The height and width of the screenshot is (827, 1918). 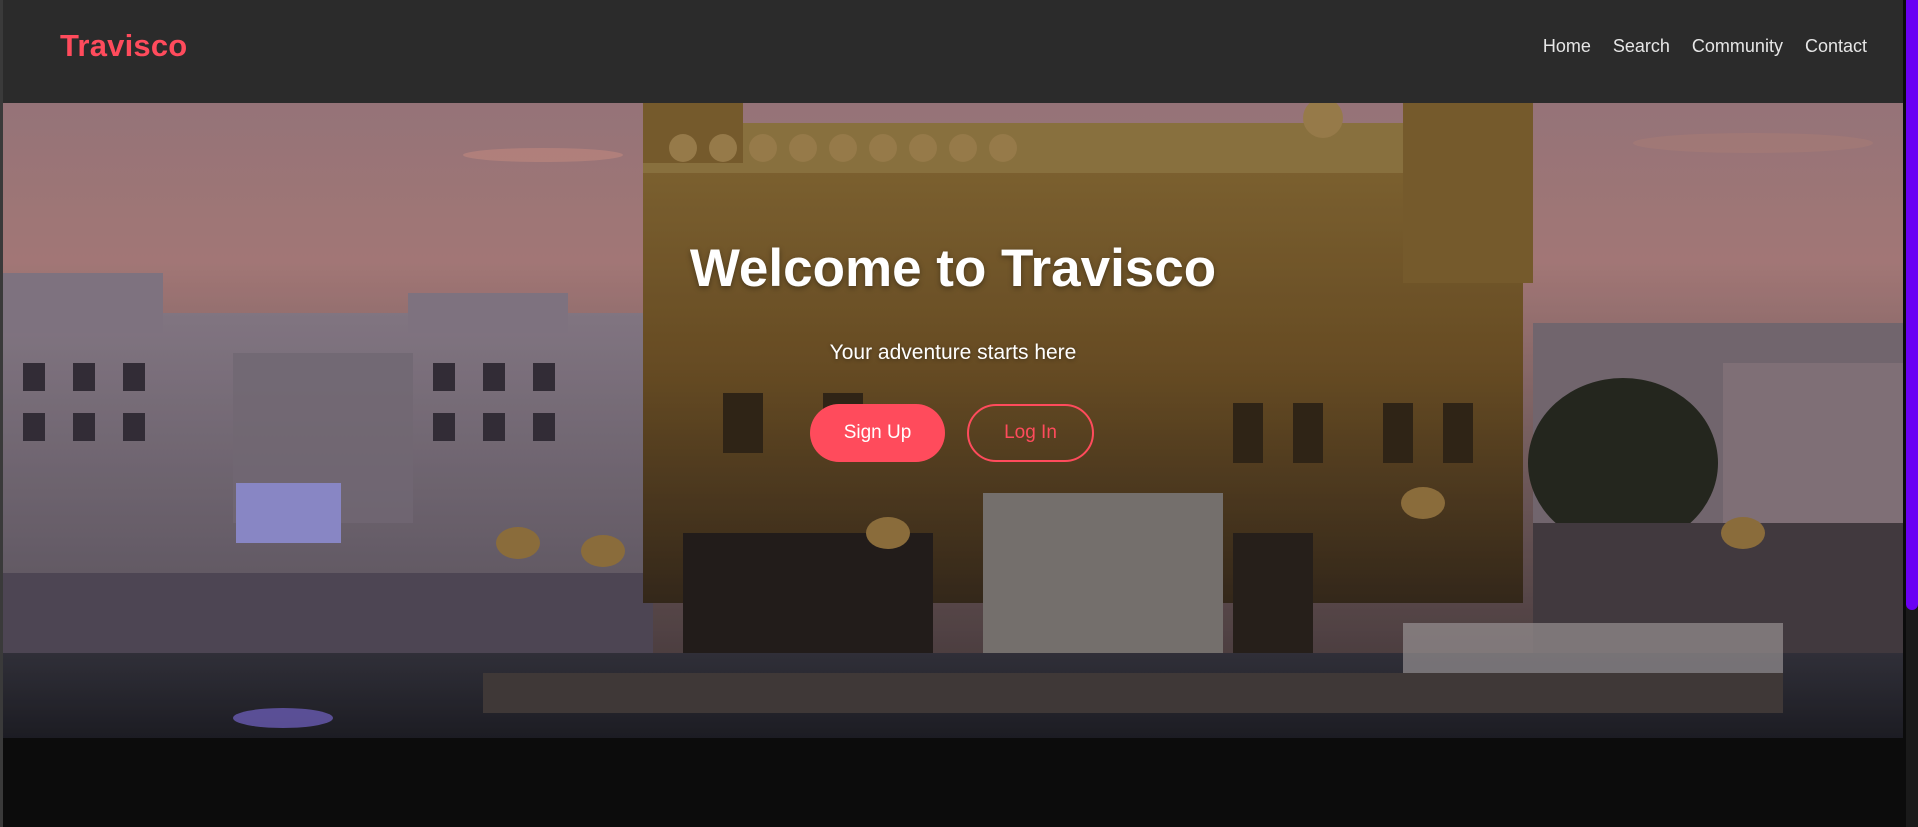 I want to click on brand-logo: Travisco, so click(x=123, y=46).